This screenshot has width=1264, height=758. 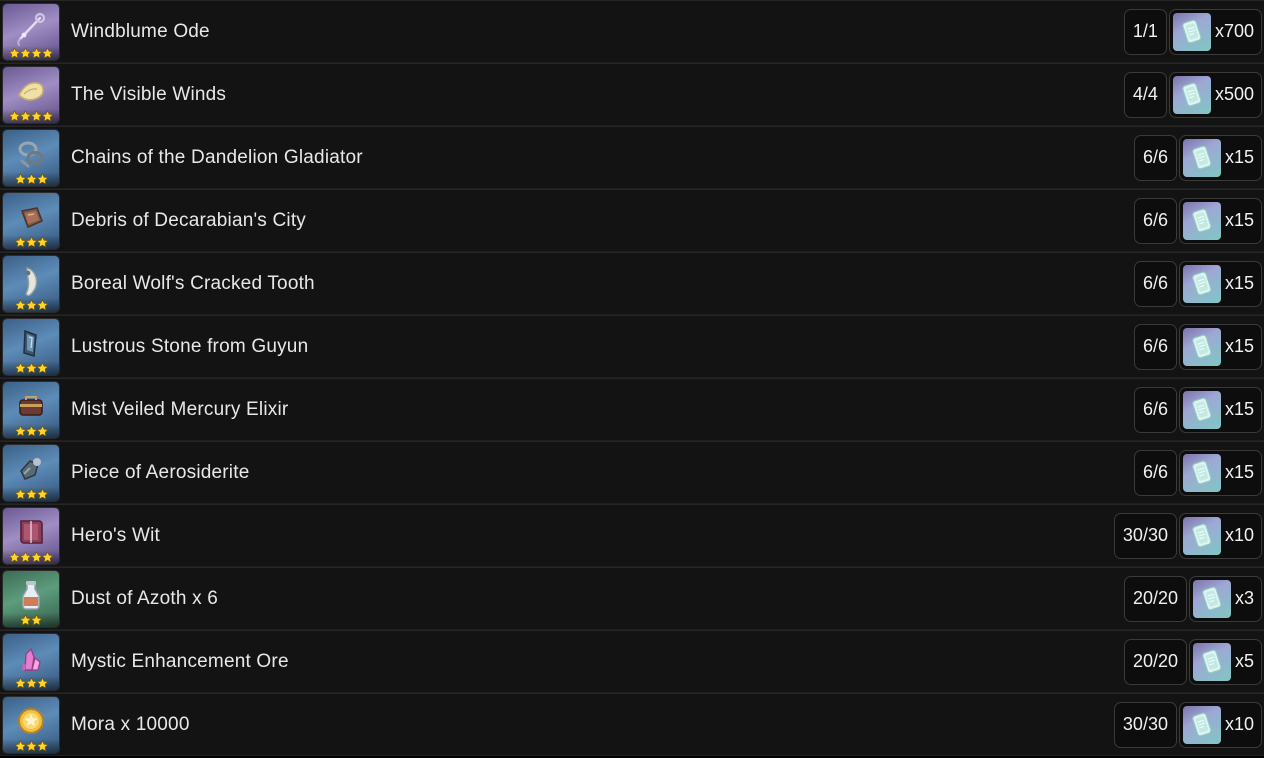 What do you see at coordinates (632, 661) in the screenshot?
I see `reward-row: Mystic Enhancement Ore 20/20 x5` at bounding box center [632, 661].